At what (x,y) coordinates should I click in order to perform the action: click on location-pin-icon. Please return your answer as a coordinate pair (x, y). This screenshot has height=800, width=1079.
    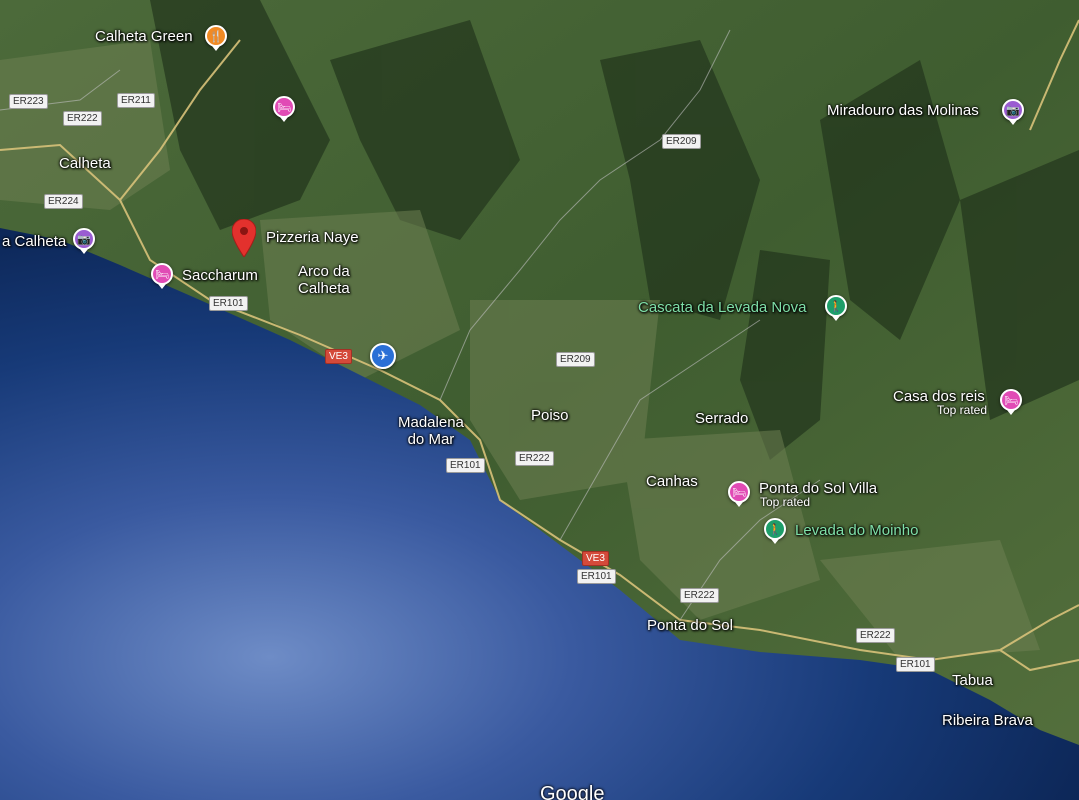
    Looking at the image, I should click on (244, 238).